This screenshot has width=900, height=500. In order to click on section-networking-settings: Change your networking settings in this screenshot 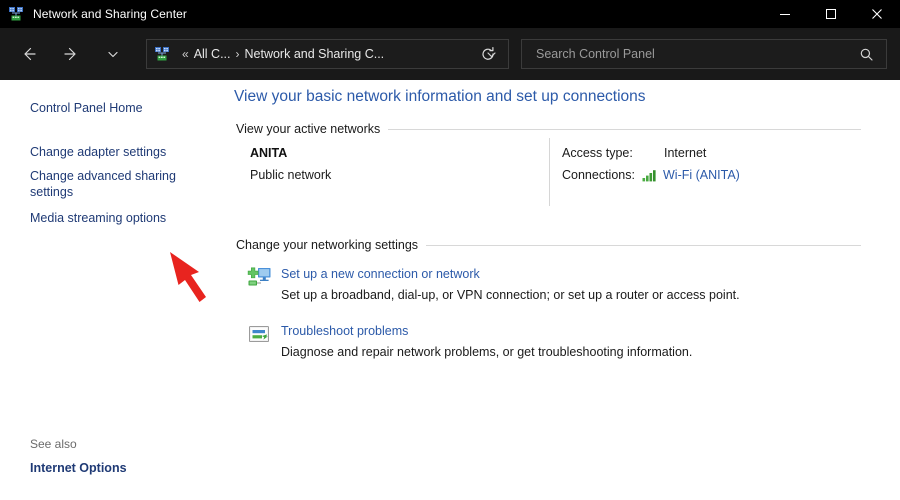, I will do `click(548, 245)`.